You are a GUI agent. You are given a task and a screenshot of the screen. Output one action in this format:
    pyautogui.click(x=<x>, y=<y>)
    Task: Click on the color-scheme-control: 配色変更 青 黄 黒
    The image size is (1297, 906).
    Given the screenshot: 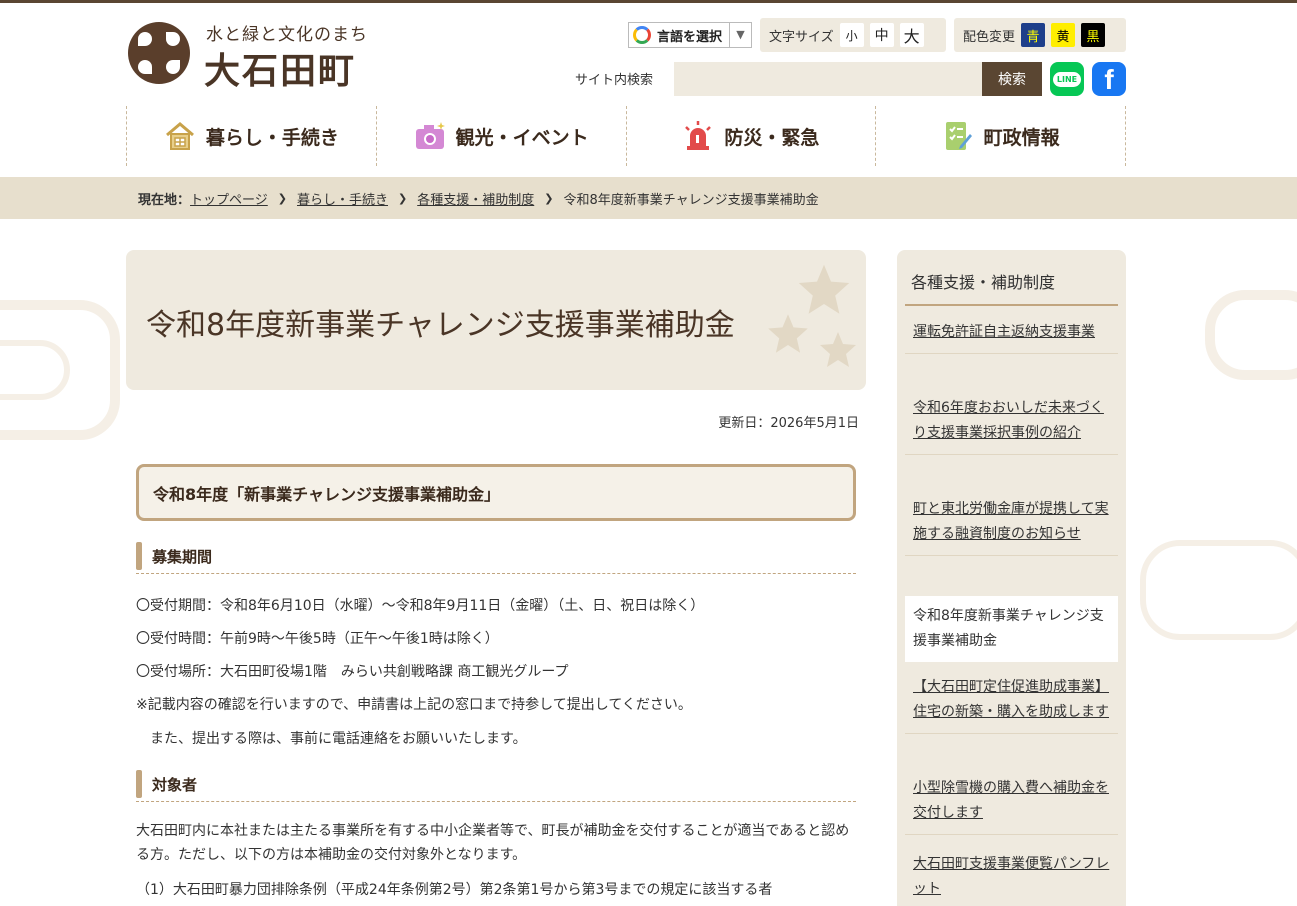 What is the action you would take?
    pyautogui.click(x=1040, y=35)
    